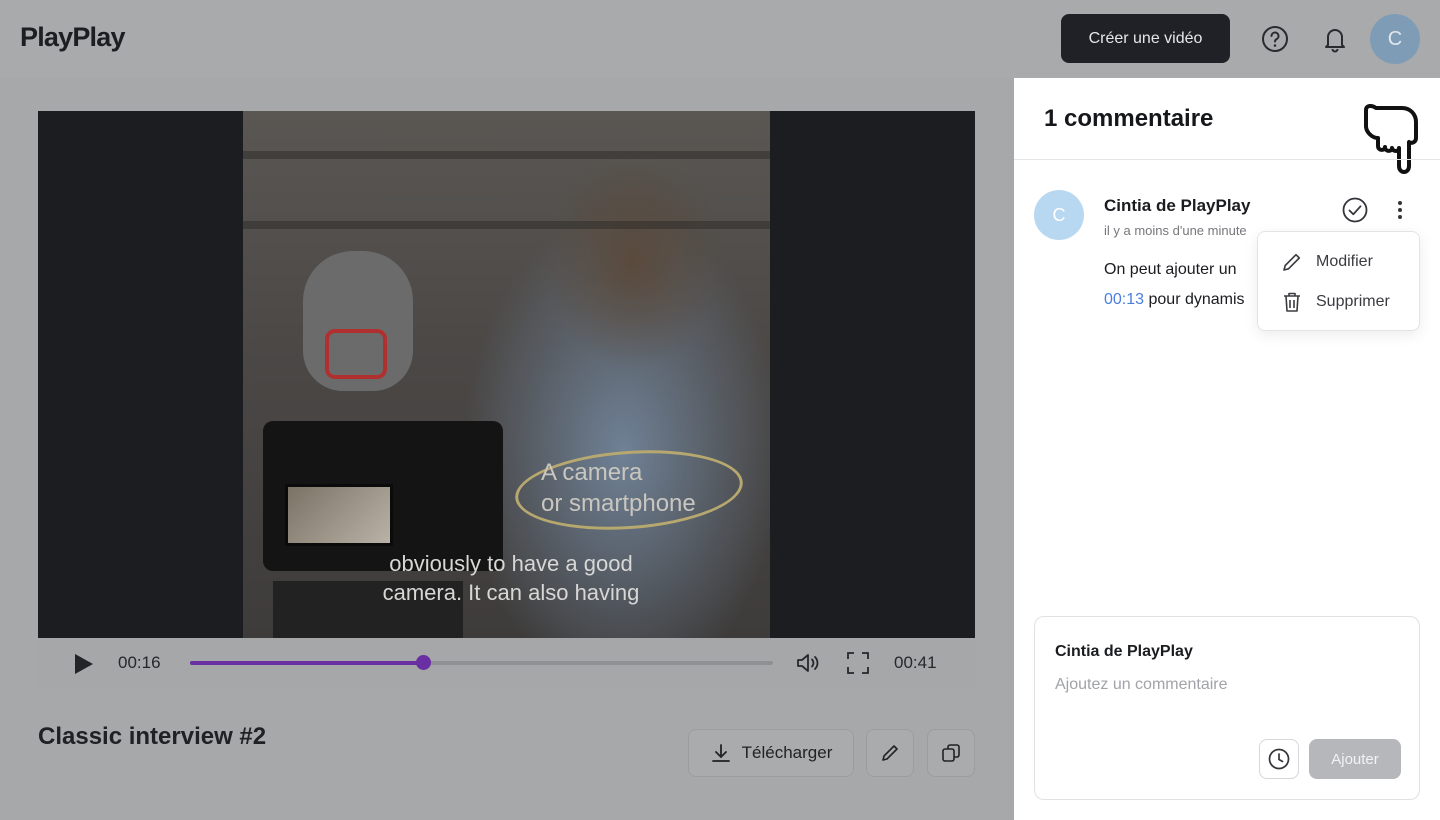 This screenshot has height=820, width=1440. What do you see at coordinates (1395, 39) in the screenshot?
I see `user-avatar: C` at bounding box center [1395, 39].